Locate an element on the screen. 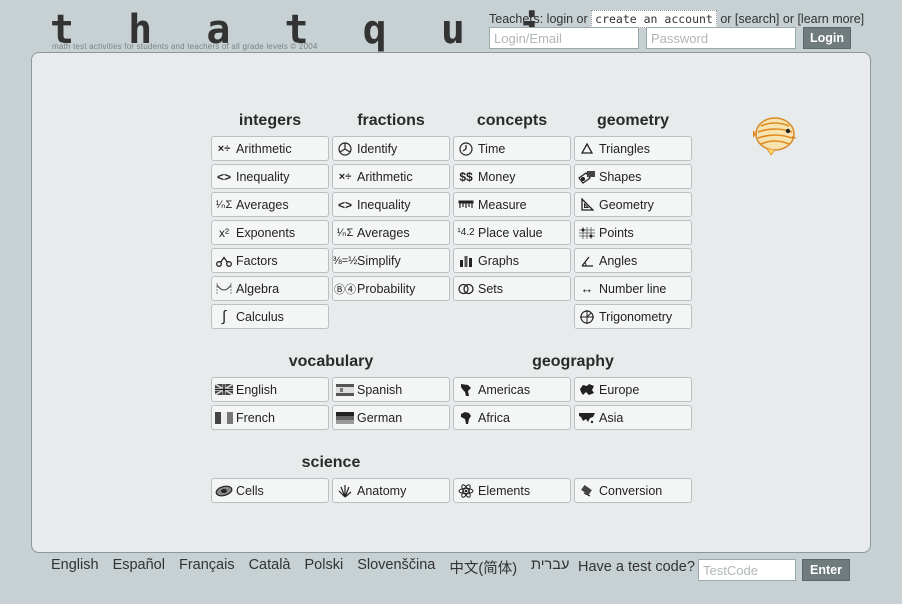 The image size is (902, 604). test-code-input is located at coordinates (747, 570).